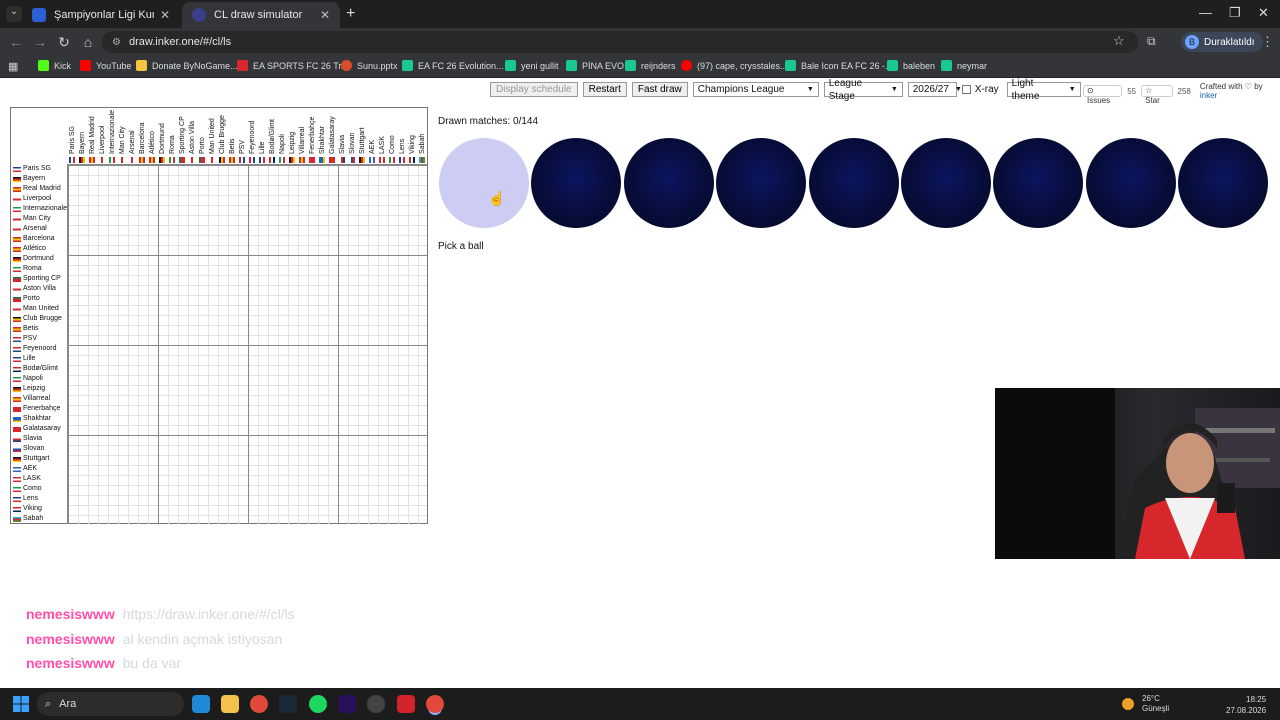 This screenshot has width=1280, height=720. I want to click on weather-widget: 26°C Güneşli, so click(1145, 704).